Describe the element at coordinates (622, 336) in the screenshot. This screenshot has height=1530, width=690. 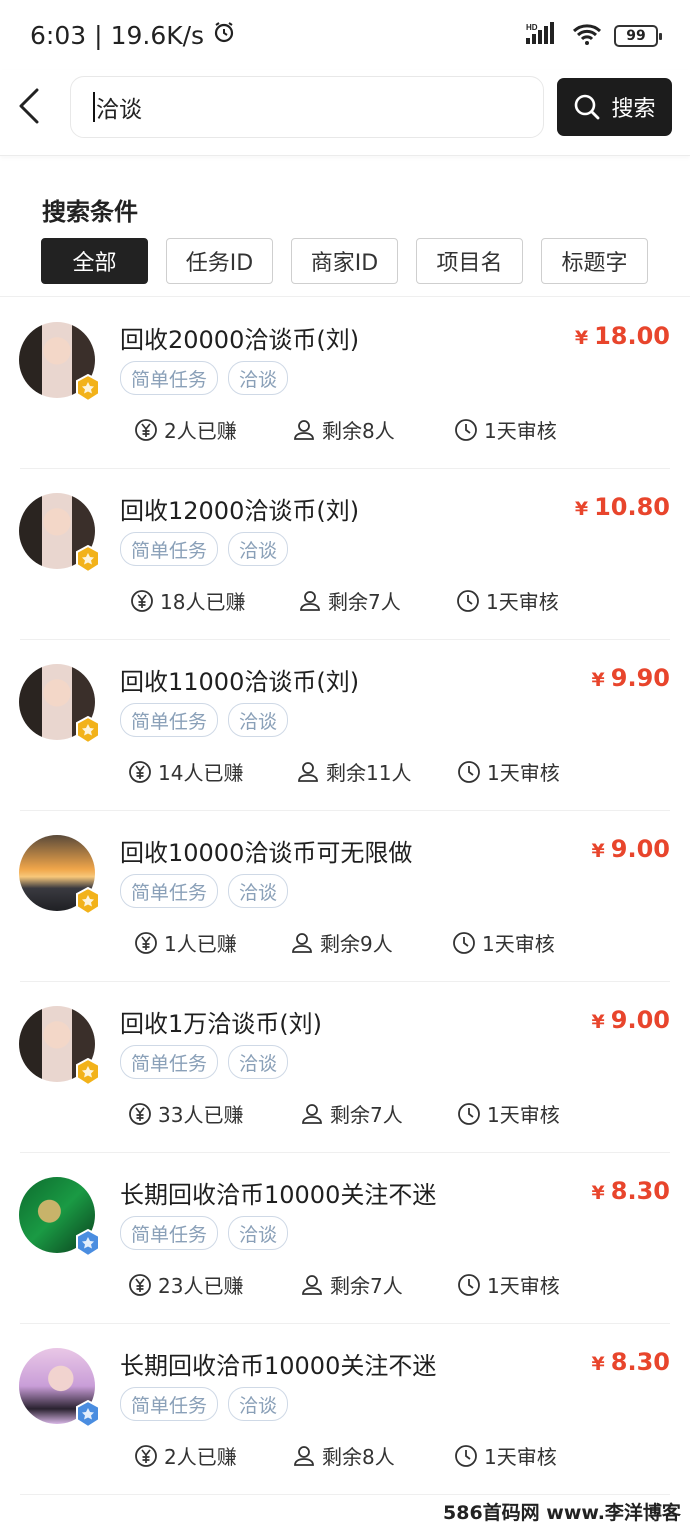
I see `task-price: ¥18.00` at that location.